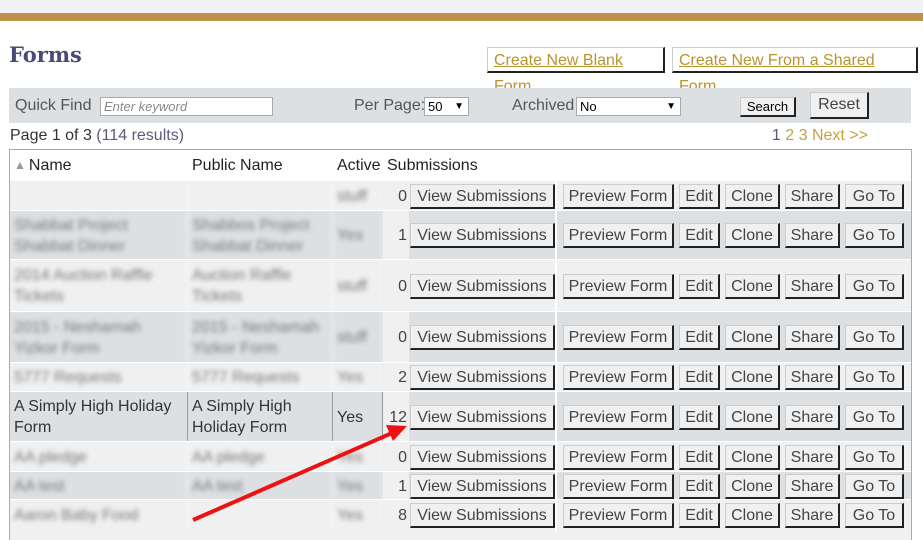 The height and width of the screenshot is (540, 923). Describe the element at coordinates (839, 105) in the screenshot. I see `reset-button: Reset` at that location.